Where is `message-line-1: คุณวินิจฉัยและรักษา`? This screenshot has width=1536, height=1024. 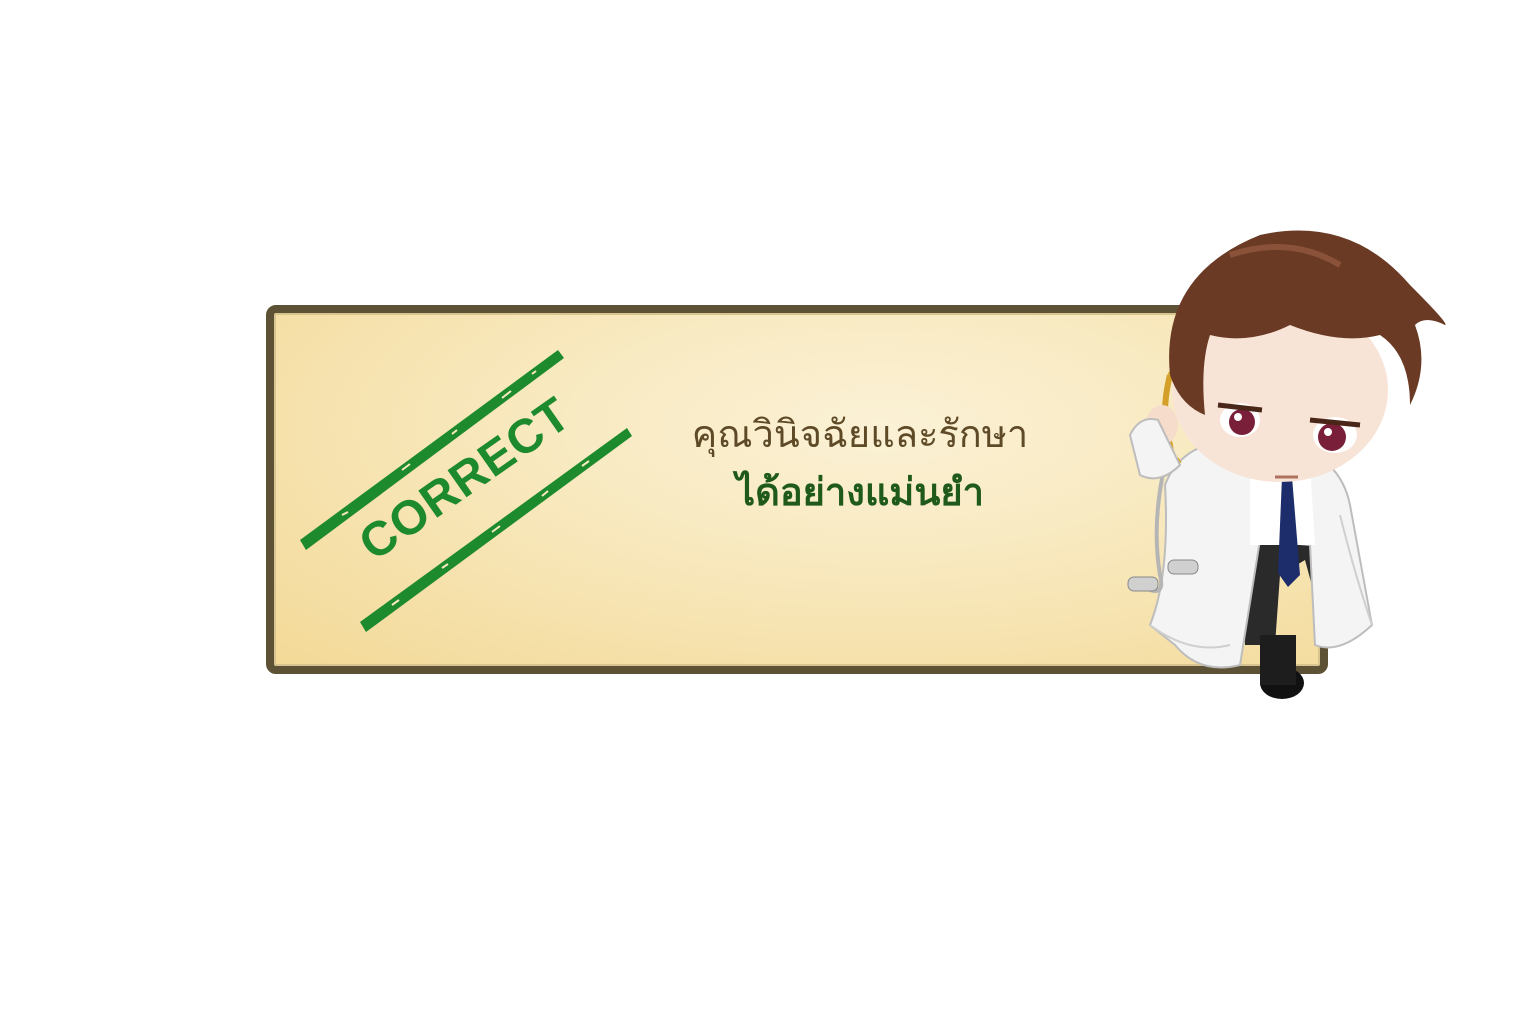 message-line-1: คุณวินิจฉัยและรักษา is located at coordinates (860, 434).